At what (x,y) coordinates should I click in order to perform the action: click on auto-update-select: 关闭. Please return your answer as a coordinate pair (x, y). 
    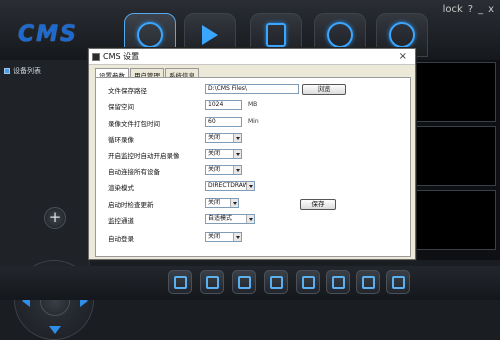
    Looking at the image, I should click on (222, 203).